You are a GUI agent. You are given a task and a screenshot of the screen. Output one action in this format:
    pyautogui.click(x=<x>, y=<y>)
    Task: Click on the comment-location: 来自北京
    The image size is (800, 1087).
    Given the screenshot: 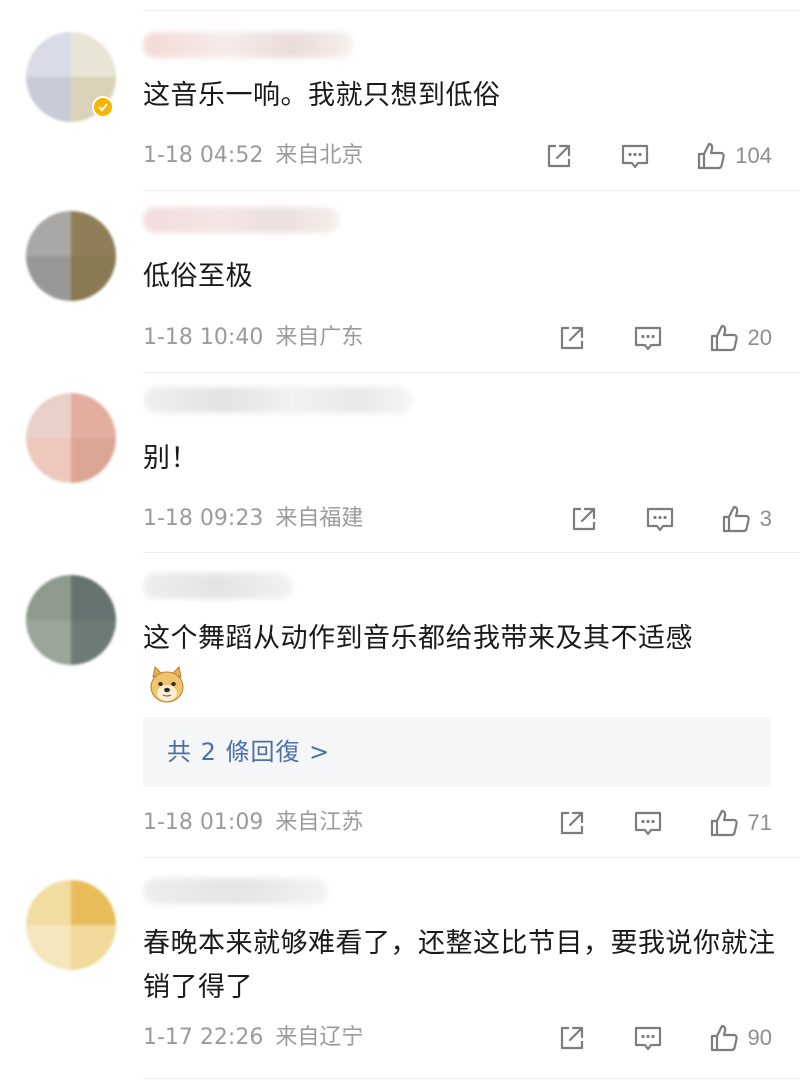 What is the action you would take?
    pyautogui.click(x=319, y=155)
    